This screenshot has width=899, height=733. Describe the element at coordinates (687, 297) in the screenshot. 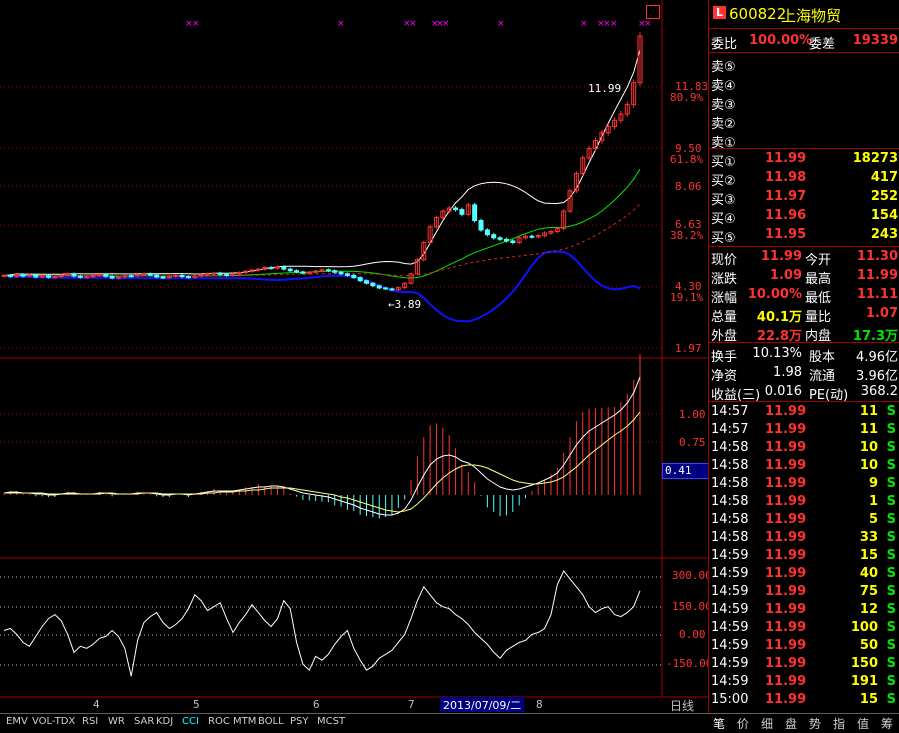

I see `price-axis-pct: 19.1%` at that location.